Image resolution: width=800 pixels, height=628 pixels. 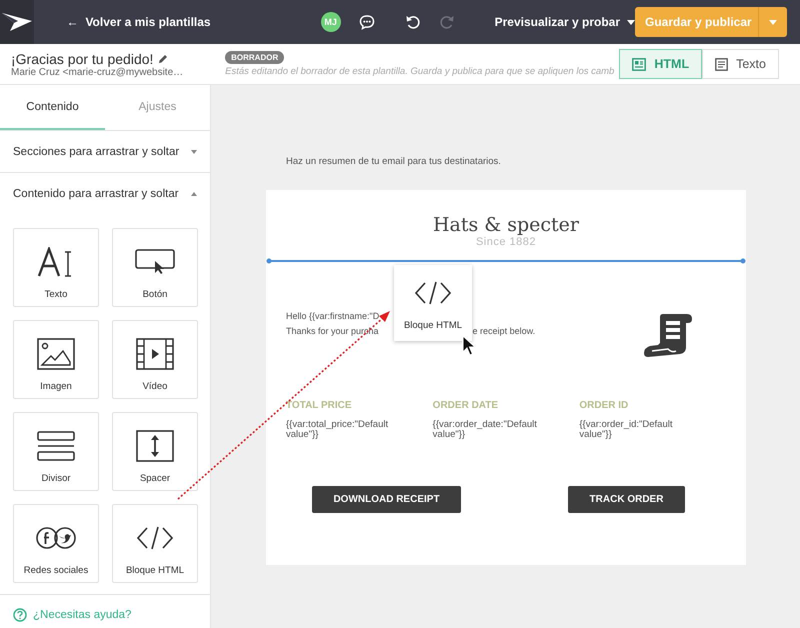 I want to click on field-value: {{var:order_date:"Default value"}}, so click(x=485, y=430).